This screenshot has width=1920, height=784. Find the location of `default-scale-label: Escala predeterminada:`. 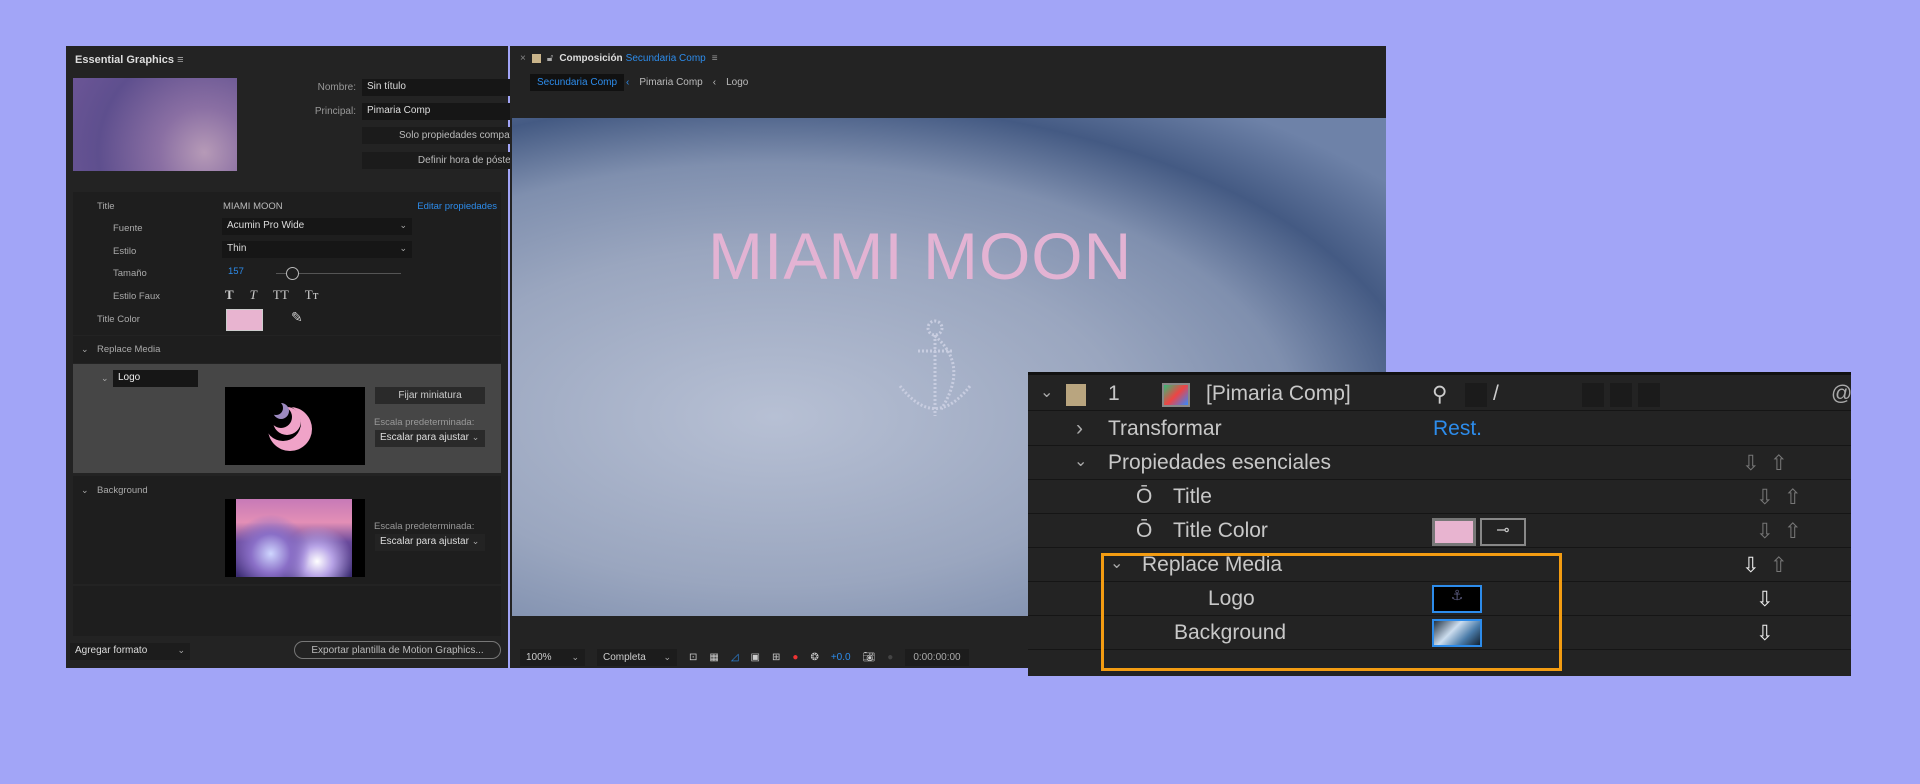

default-scale-label: Escala predeterminada: is located at coordinates (424, 526).